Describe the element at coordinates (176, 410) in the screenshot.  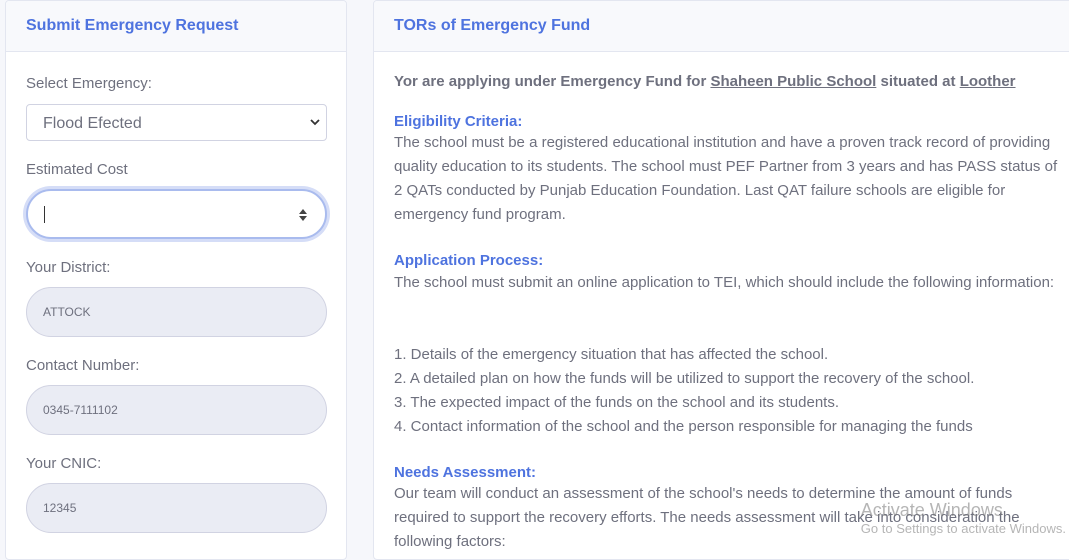
I see `contact-number-field: 0345-7111102` at that location.